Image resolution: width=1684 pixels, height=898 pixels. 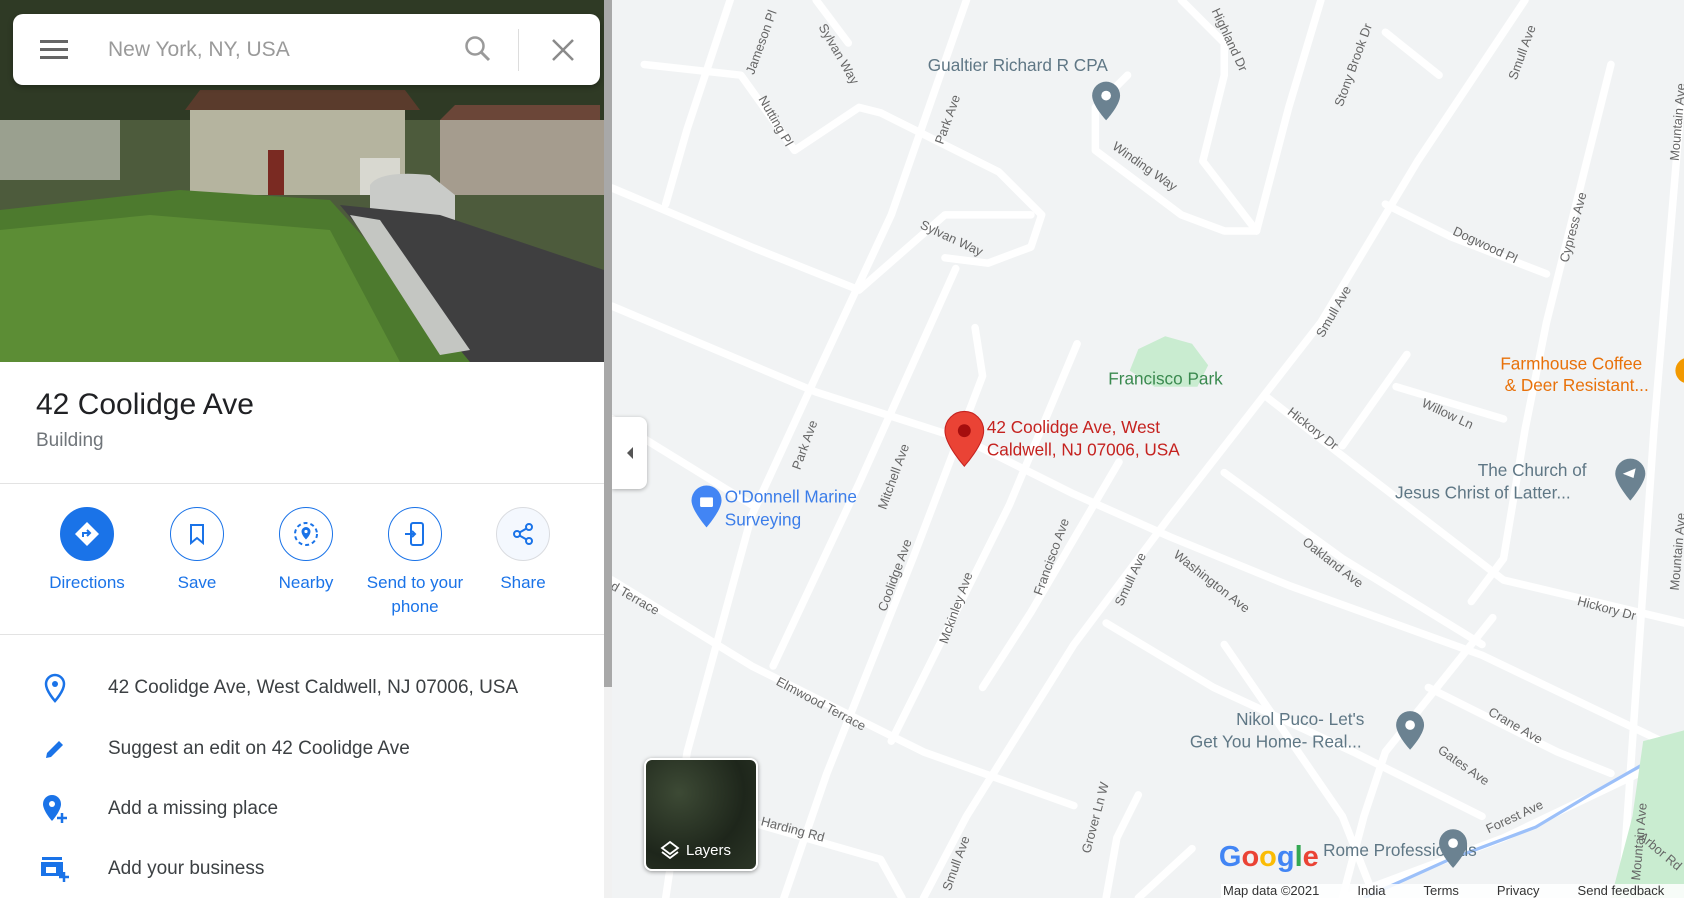 I want to click on street-label: Stony Brook Dr, so click(x=1353, y=65).